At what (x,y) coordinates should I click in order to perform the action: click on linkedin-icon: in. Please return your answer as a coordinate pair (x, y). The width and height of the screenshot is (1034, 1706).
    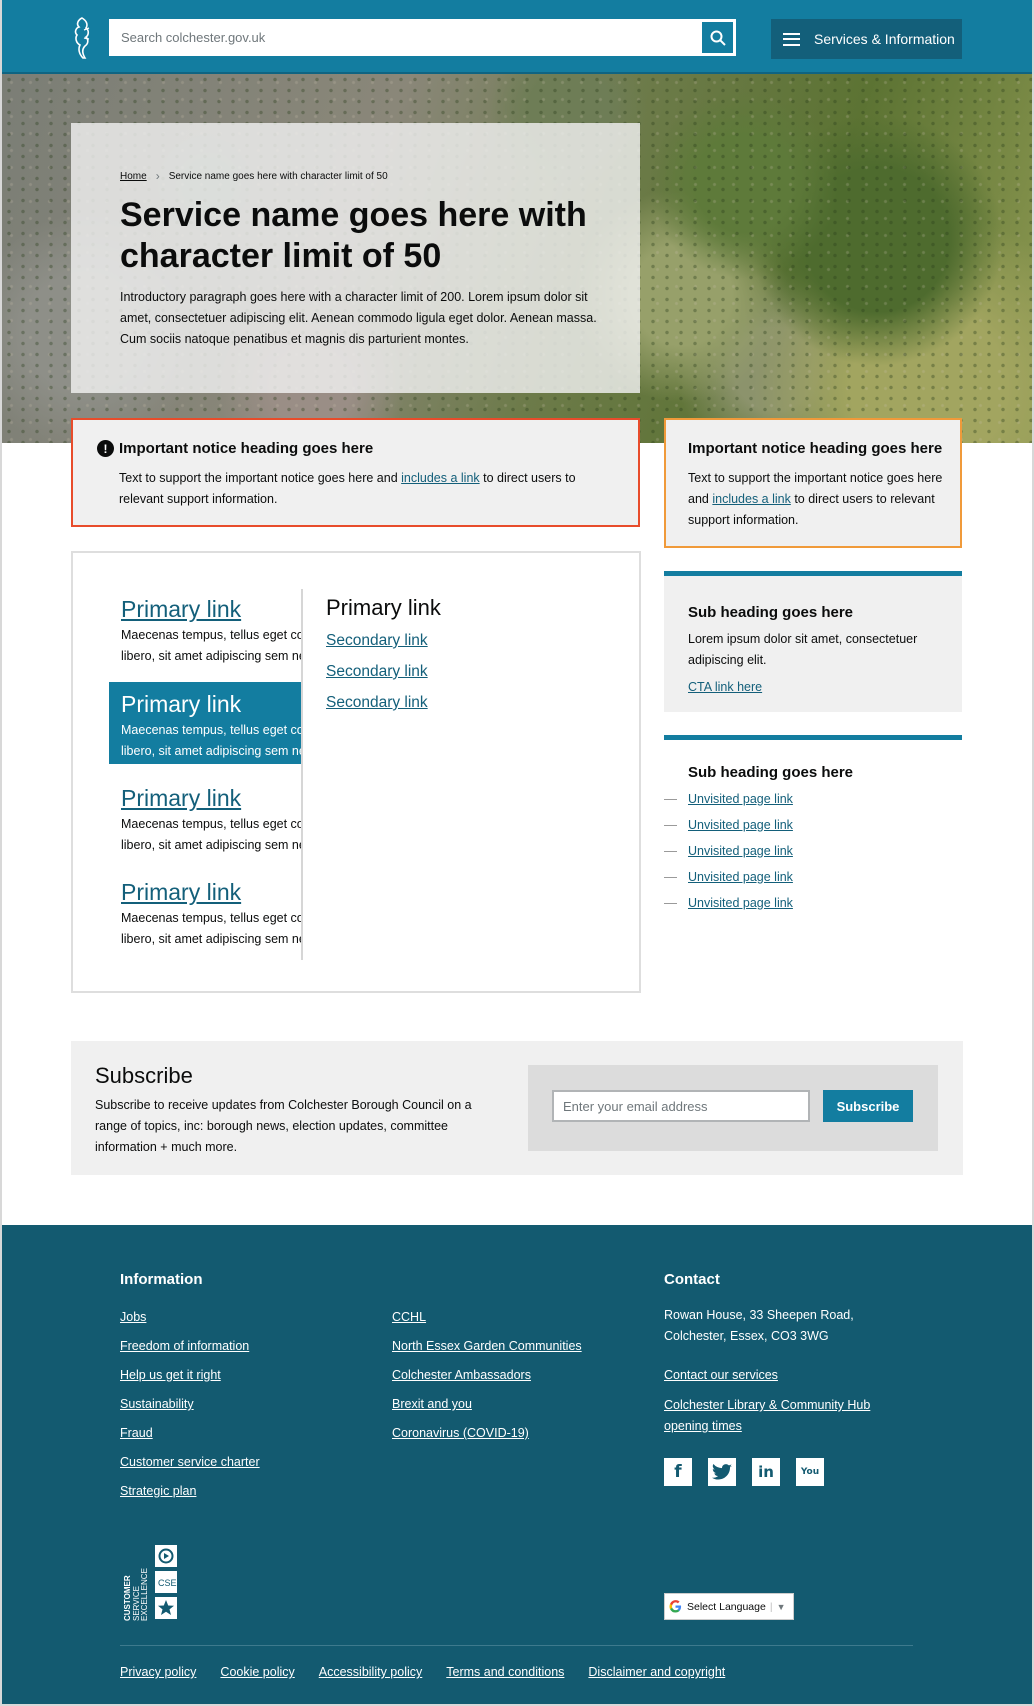
    Looking at the image, I should click on (766, 1472).